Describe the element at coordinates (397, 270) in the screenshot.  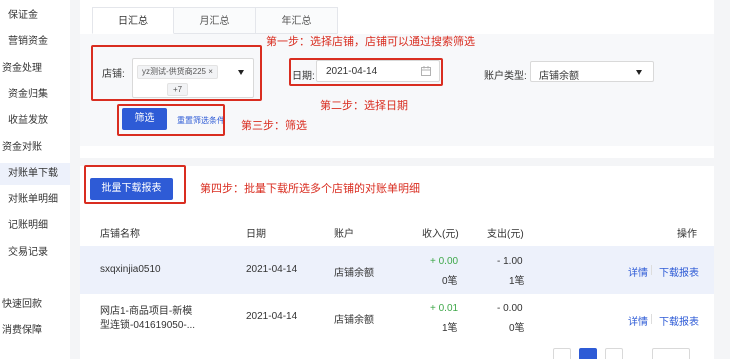
I see `table-row` at that location.